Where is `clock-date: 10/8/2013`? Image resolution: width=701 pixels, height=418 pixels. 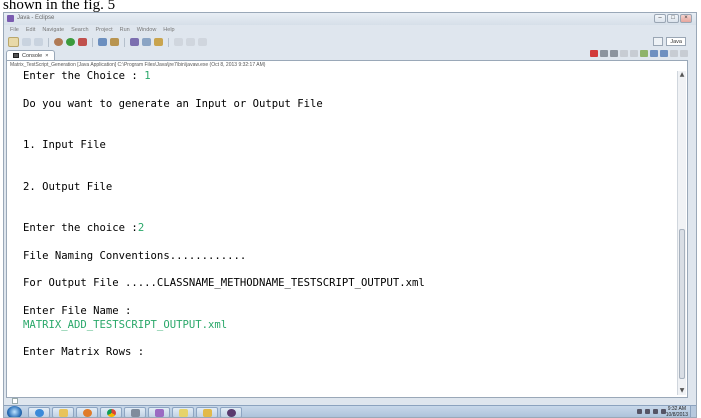 clock-date: 10/8/2013 is located at coordinates (676, 414).